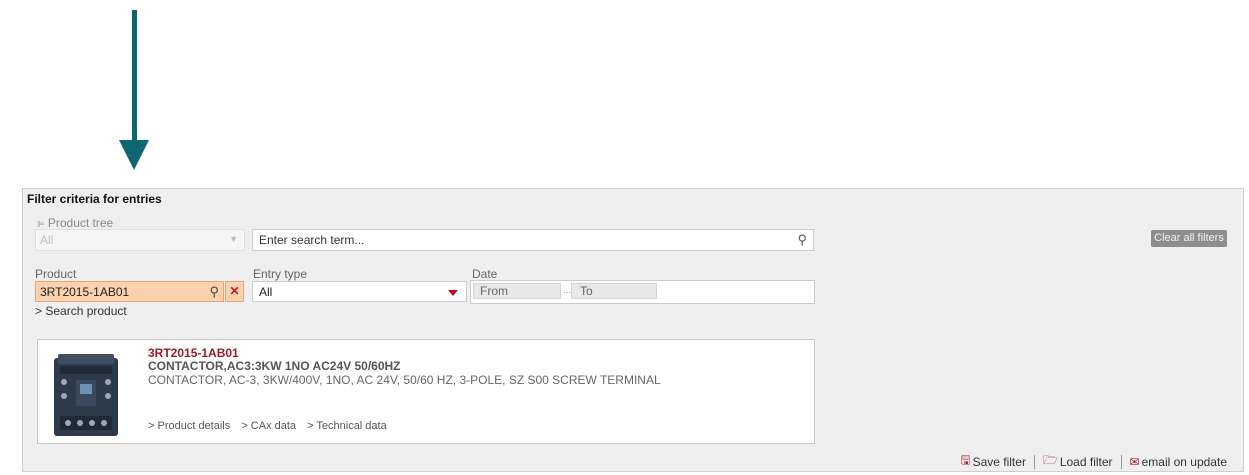 This screenshot has height=475, width=1249. Describe the element at coordinates (351, 426) in the screenshot. I see `technical-data-label: Technical data` at that location.